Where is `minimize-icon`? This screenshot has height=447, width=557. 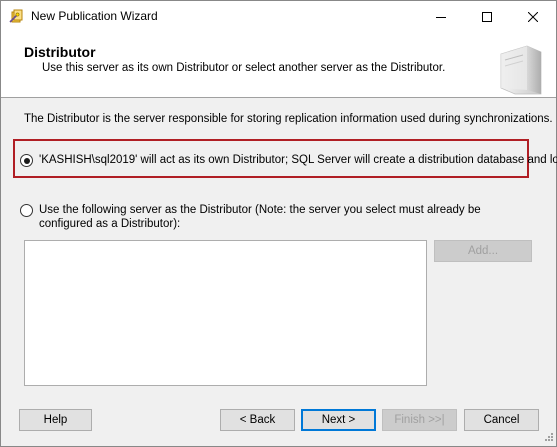
minimize-icon is located at coordinates (441, 17).